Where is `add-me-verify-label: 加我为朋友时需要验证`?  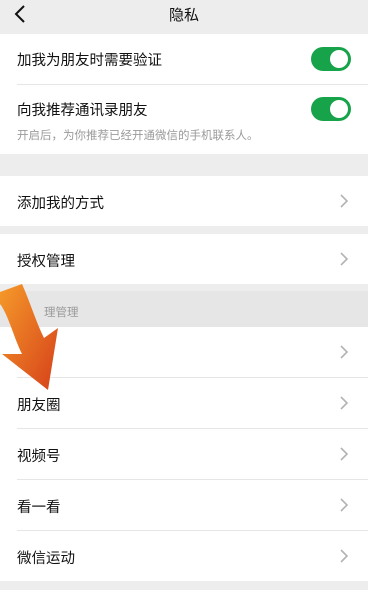
add-me-verify-label: 加我为朋友时需要验证 is located at coordinates (89, 61).